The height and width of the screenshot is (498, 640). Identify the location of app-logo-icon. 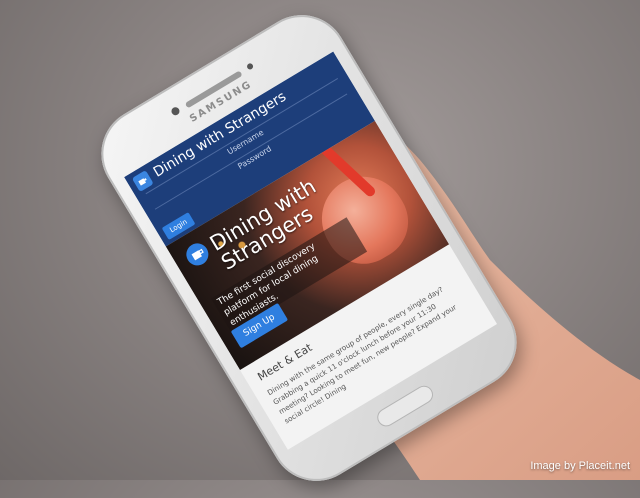
(142, 181).